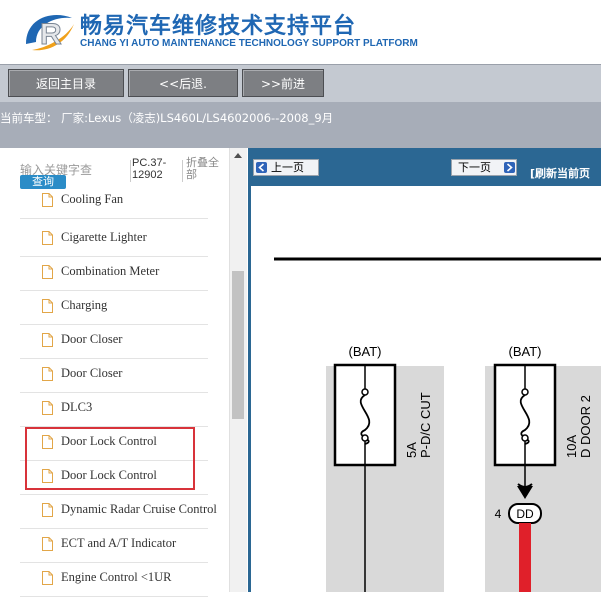 The height and width of the screenshot is (597, 601). What do you see at coordinates (110, 271) in the screenshot?
I see `tree-item-label: Combination Meter` at bounding box center [110, 271].